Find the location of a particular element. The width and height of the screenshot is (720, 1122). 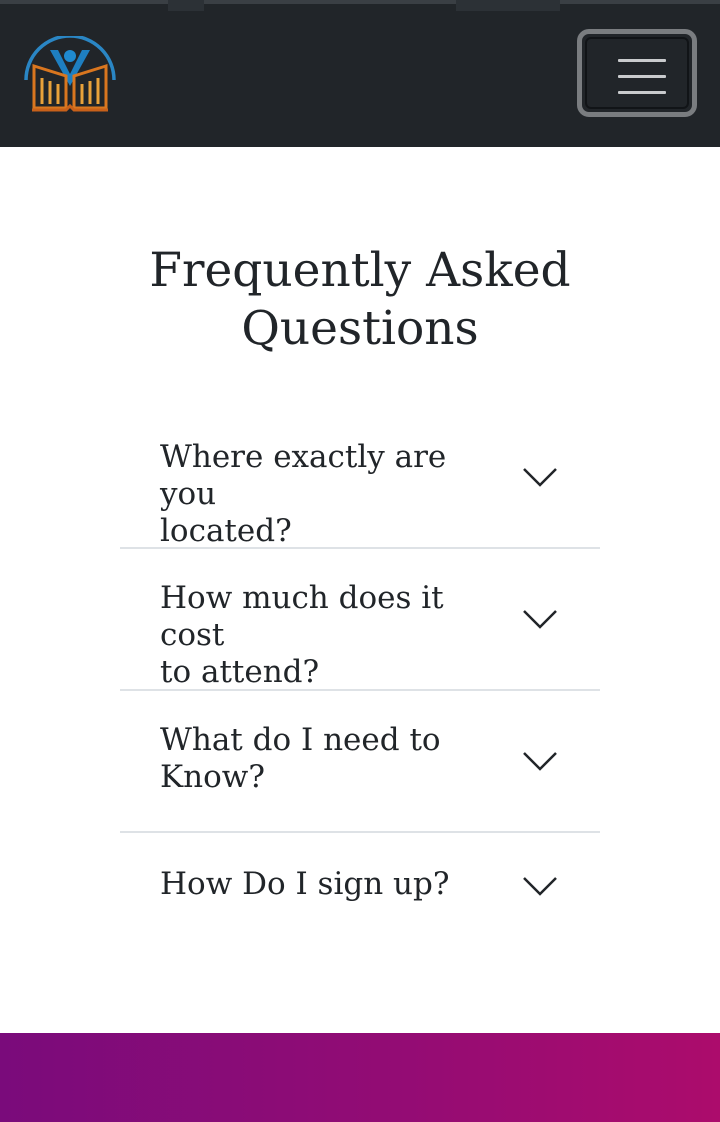

faq-question-line: located? is located at coordinates (226, 531).